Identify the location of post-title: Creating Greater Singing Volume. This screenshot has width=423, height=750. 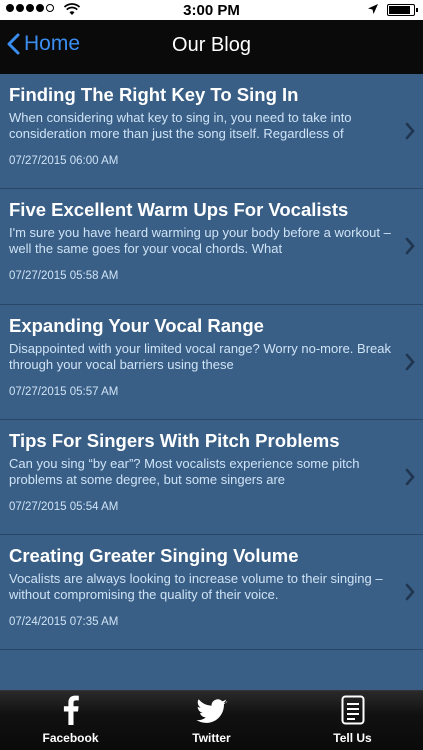
(154, 556).